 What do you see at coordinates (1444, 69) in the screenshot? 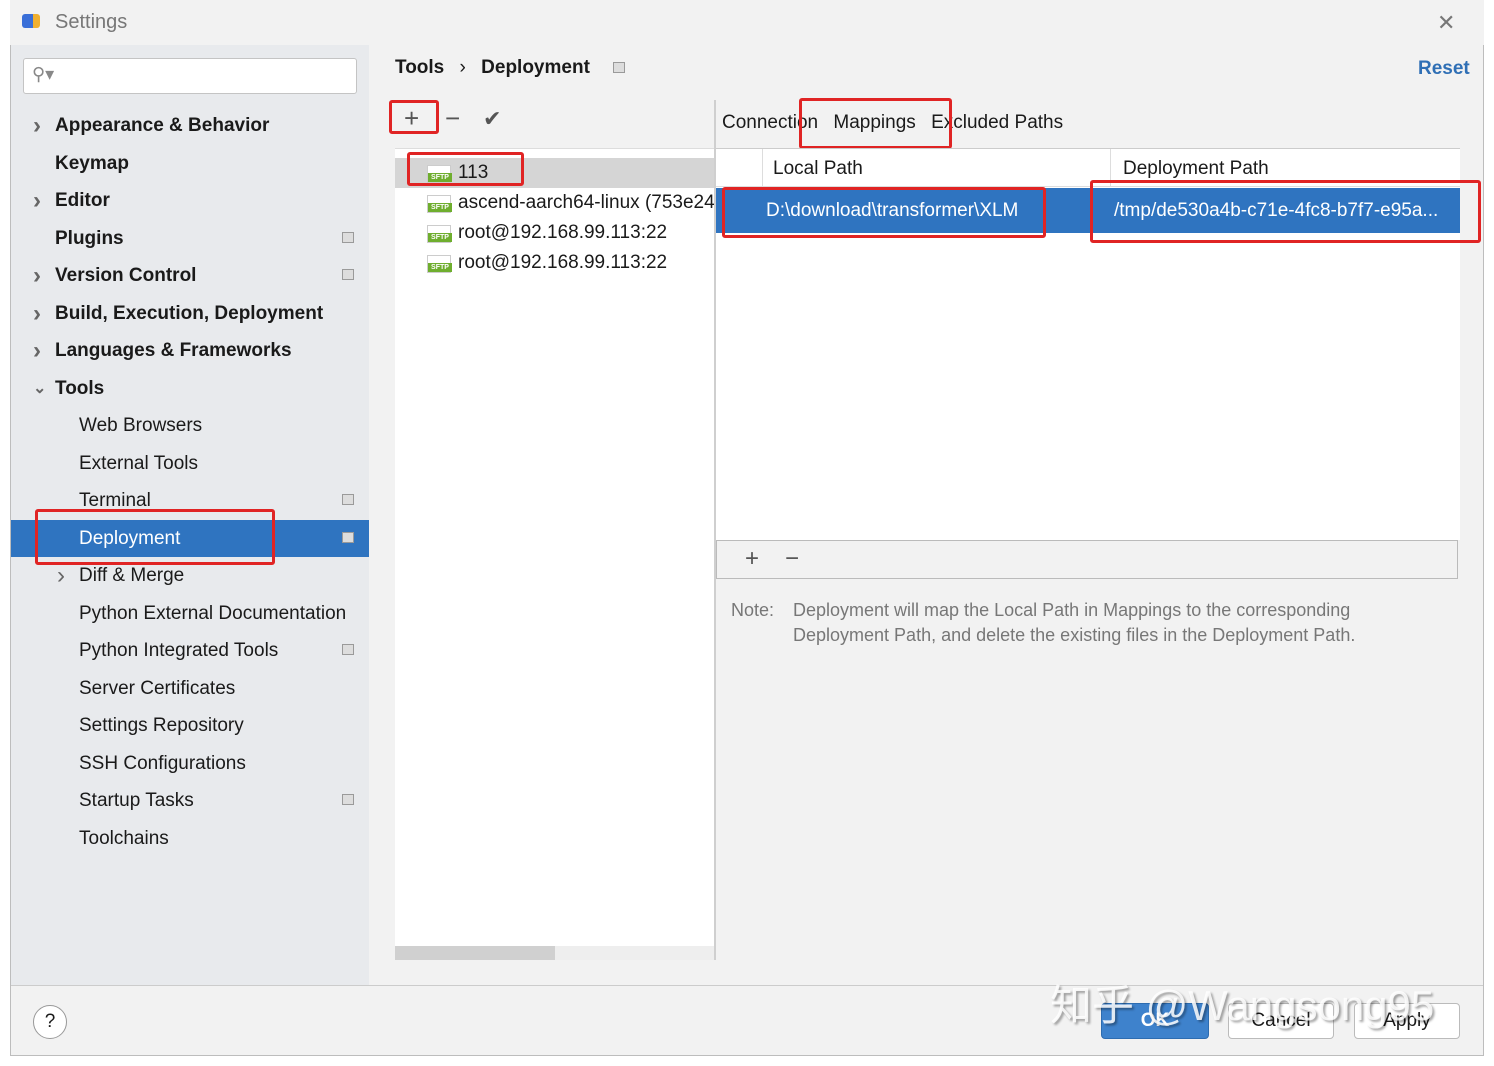
I see `reset-link: Reset` at bounding box center [1444, 69].